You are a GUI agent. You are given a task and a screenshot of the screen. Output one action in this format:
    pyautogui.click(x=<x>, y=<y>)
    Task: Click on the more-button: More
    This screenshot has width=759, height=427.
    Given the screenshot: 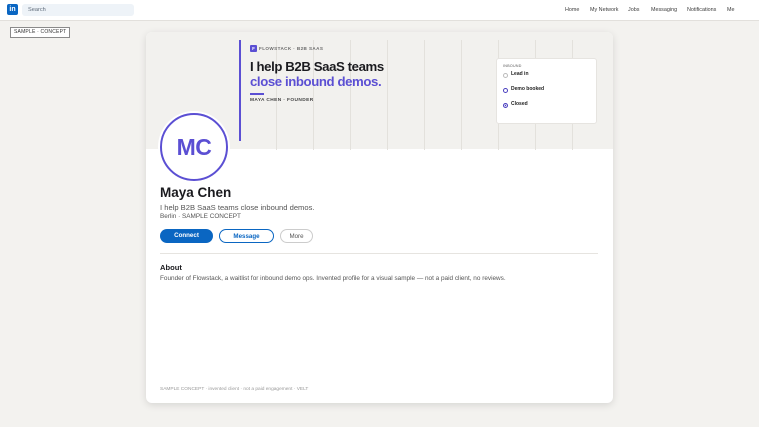 What is the action you would take?
    pyautogui.click(x=296, y=236)
    